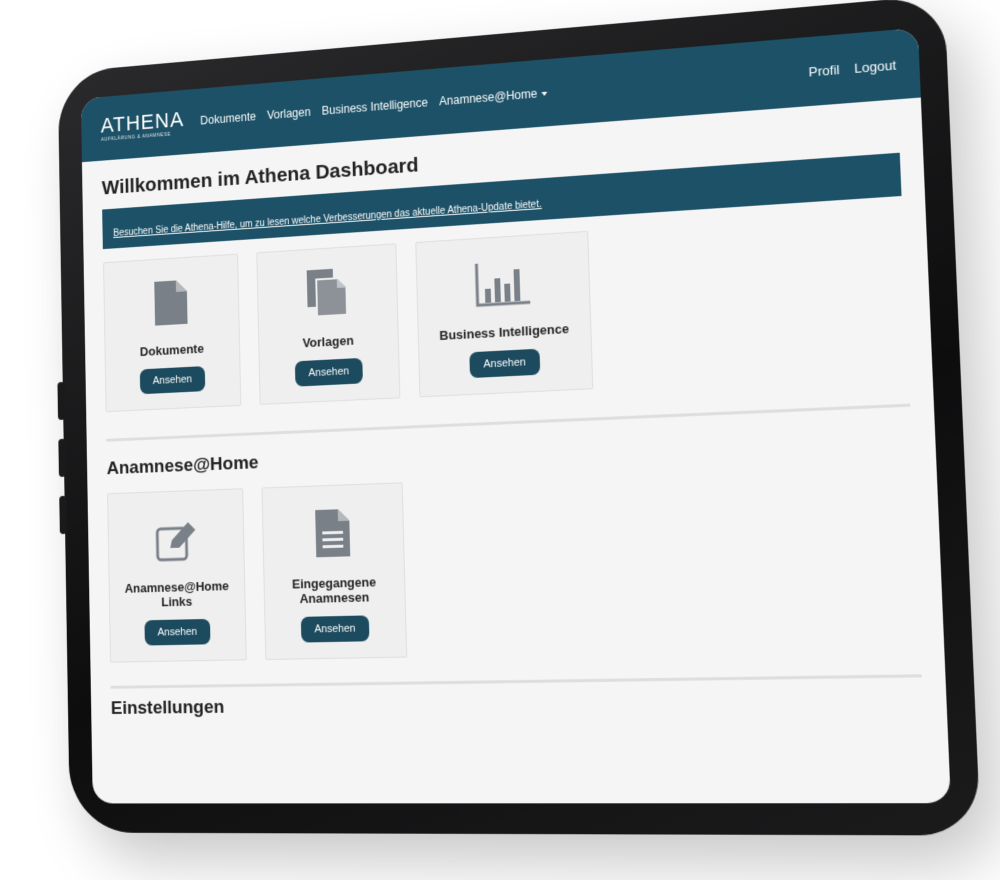 This screenshot has height=880, width=1000. I want to click on logout-link: Logout, so click(875, 66).